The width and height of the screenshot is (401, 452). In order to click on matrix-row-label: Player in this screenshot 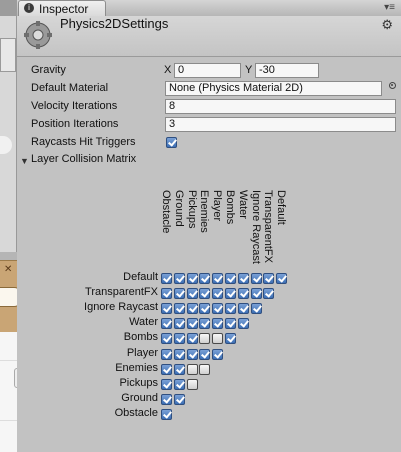, I will do `click(142, 352)`.